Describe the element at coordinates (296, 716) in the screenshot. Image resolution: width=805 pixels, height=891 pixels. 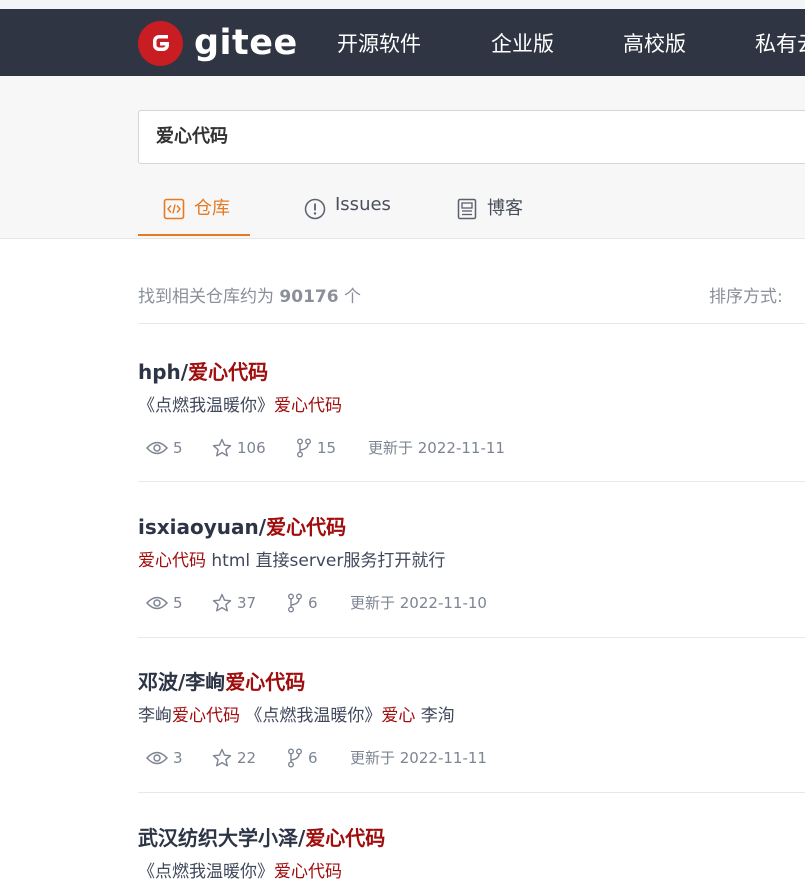
I see `repo-description: 李峋爱心代码 《点燃我温暖你》爱心 李洵` at that location.